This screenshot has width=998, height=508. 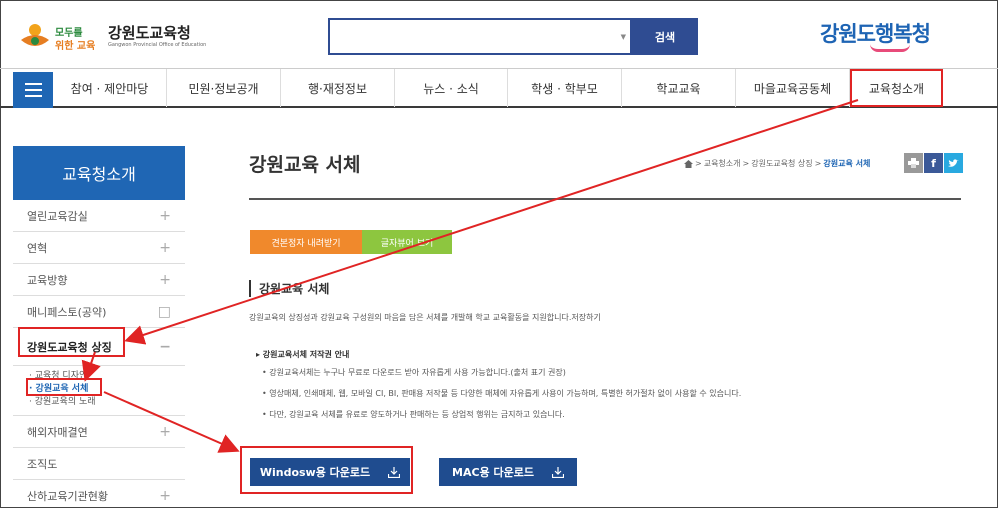 I want to click on sidebar-item-label: 매니페스토(공약), so click(x=67, y=312).